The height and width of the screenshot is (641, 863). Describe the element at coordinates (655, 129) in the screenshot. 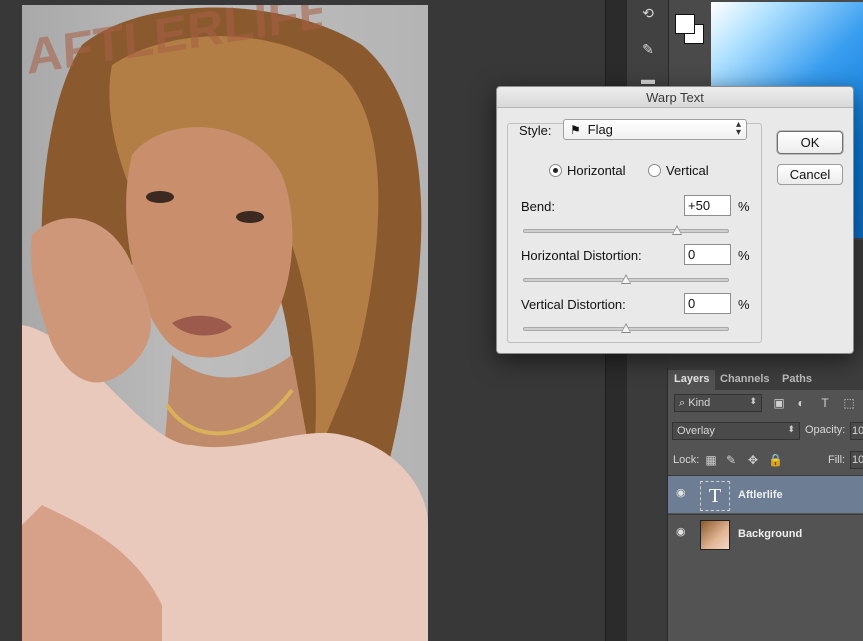

I see `style-select: ⚑ Flag ▴ ▾` at that location.